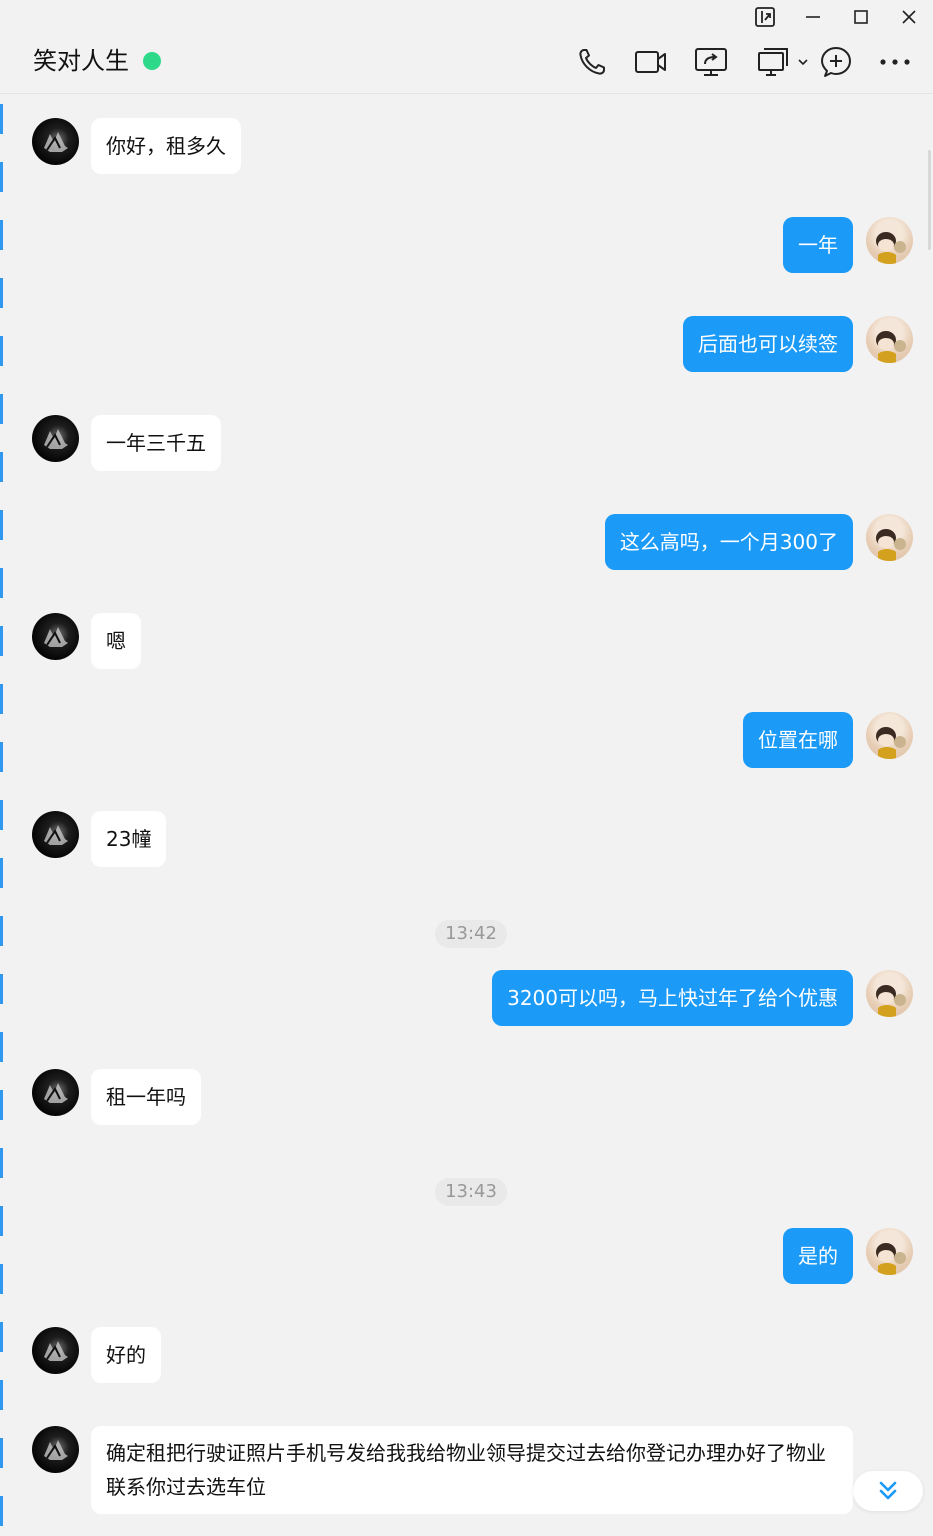  Describe the element at coordinates (471, 1192) in the screenshot. I see `timestamp: 13:43` at that location.